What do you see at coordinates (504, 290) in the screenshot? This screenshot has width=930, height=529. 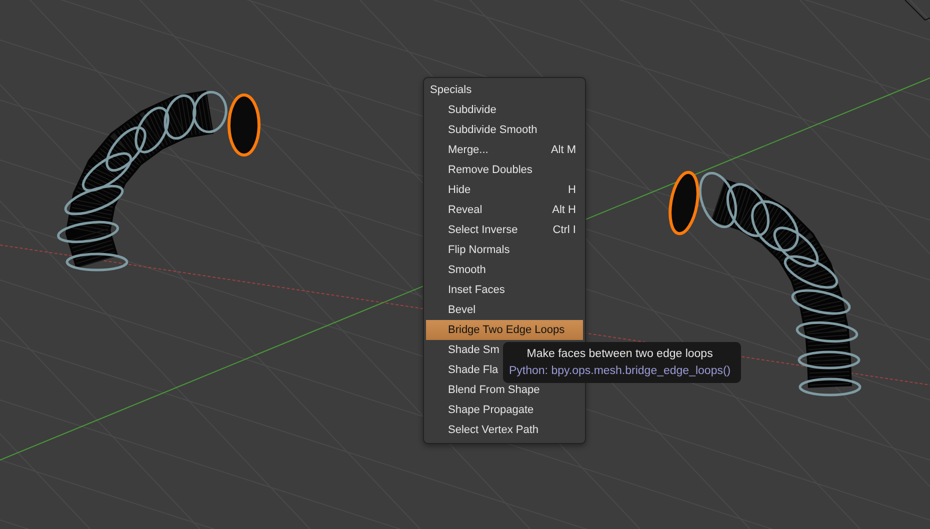 I see `menu-item: Inset Faces` at bounding box center [504, 290].